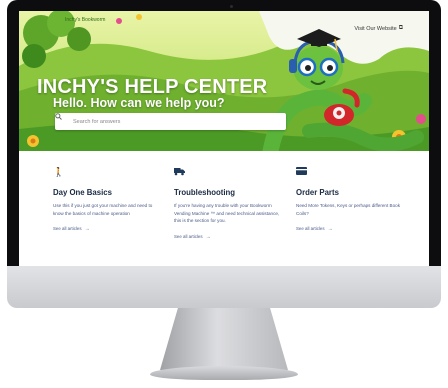  What do you see at coordinates (108, 192) in the screenshot?
I see `card-title: Day One Basics` at bounding box center [108, 192].